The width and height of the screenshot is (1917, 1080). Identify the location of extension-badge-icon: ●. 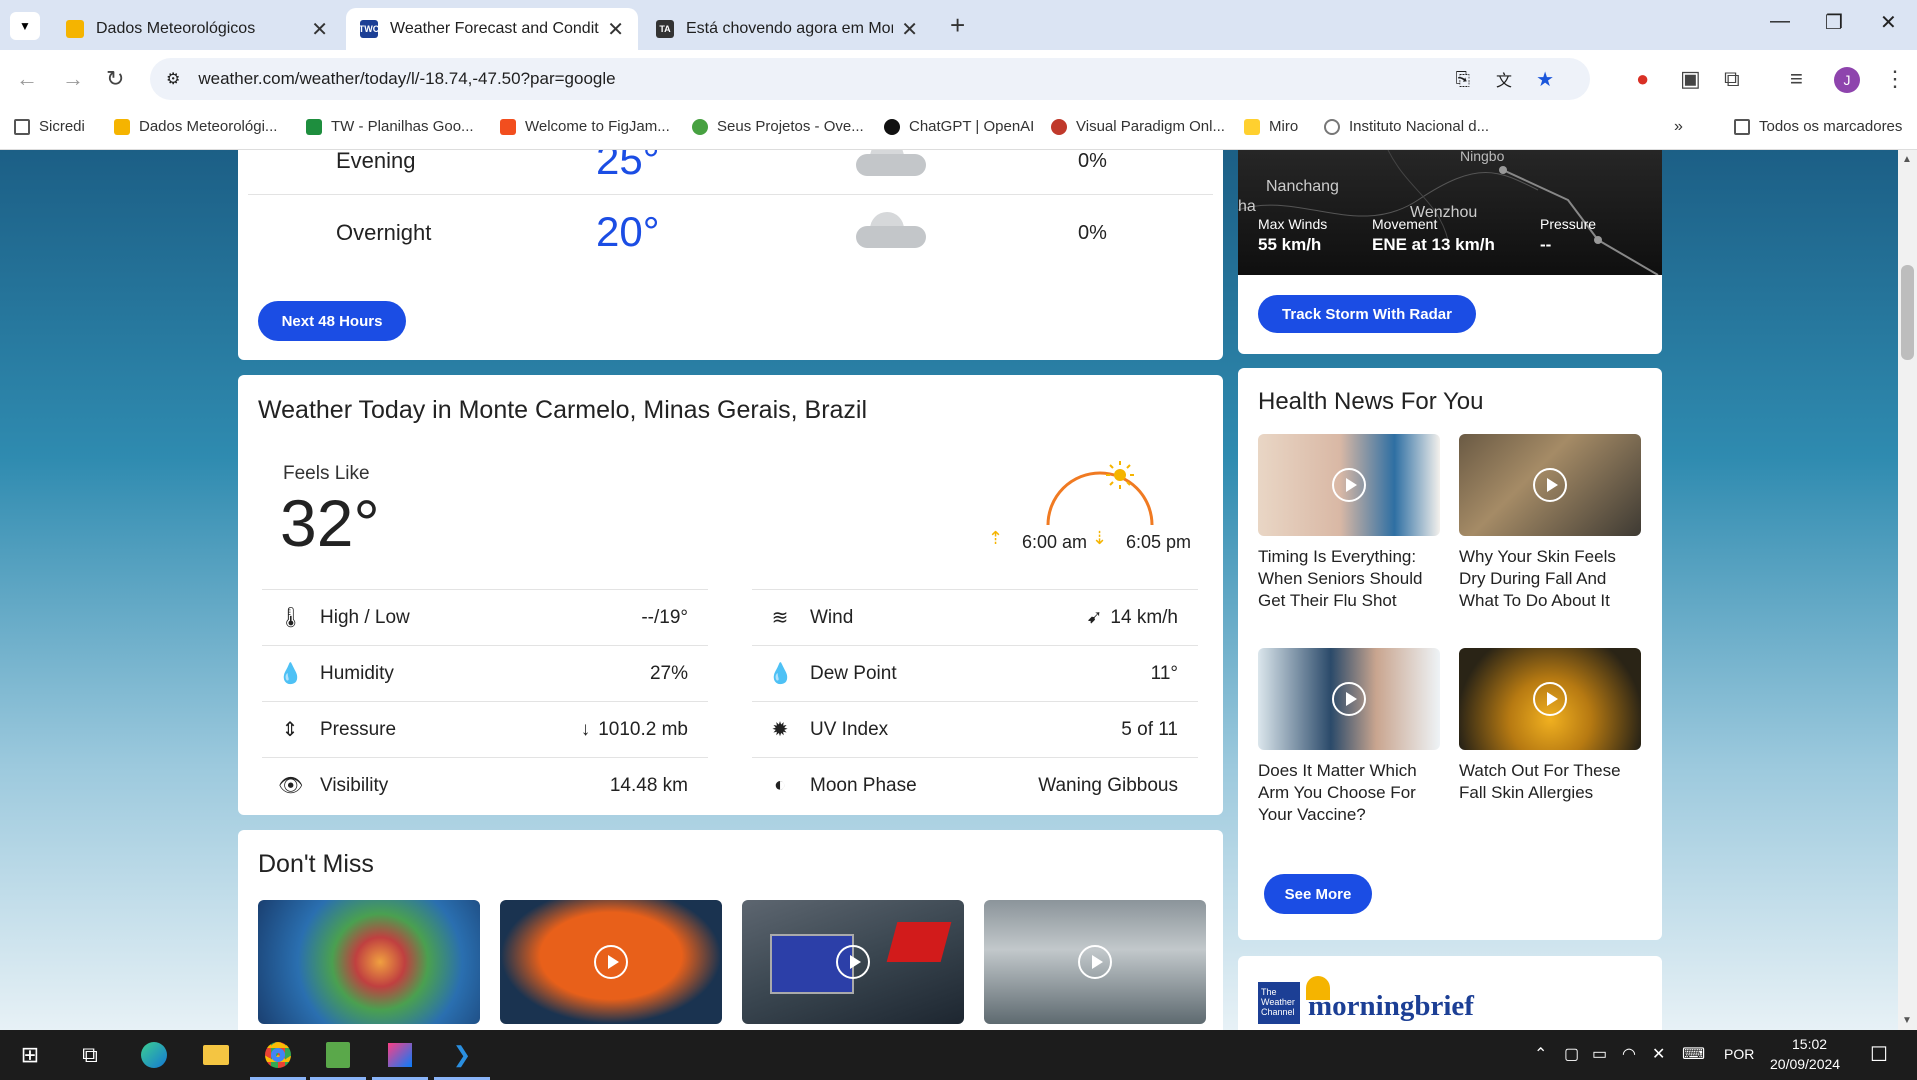
(1642, 79).